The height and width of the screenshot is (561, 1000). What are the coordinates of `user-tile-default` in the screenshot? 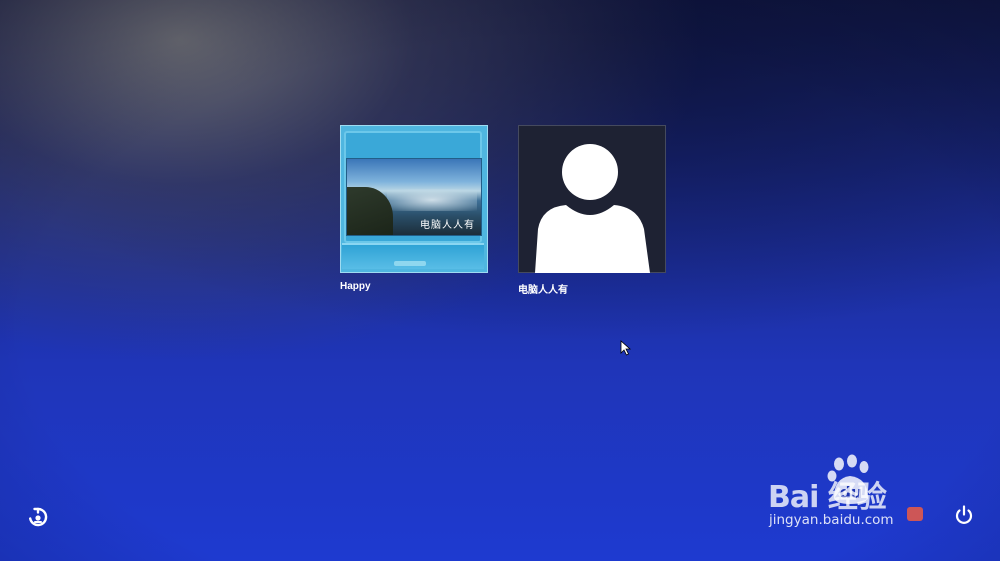 It's located at (592, 199).